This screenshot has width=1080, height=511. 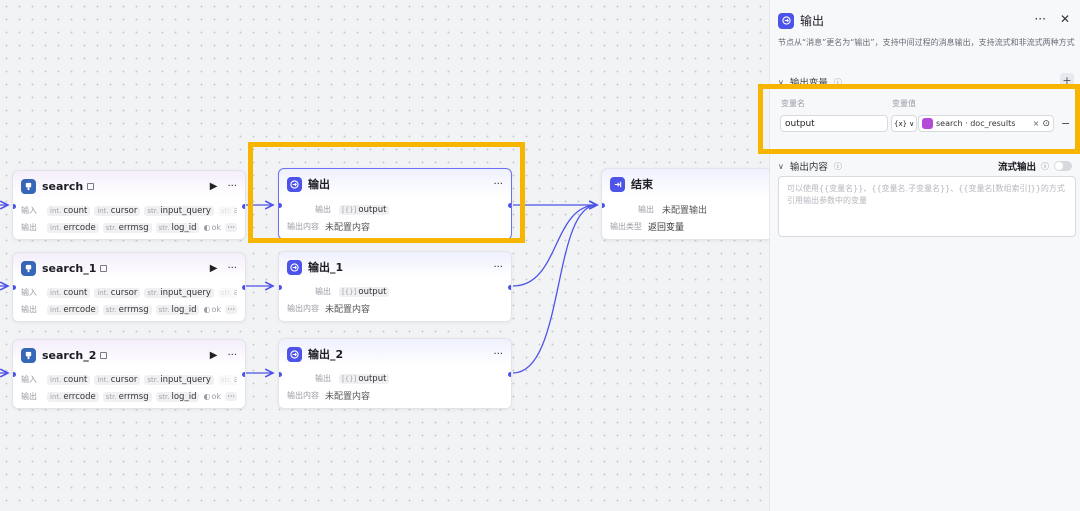 I want to click on stream-output-toggle, so click(x=1063, y=166).